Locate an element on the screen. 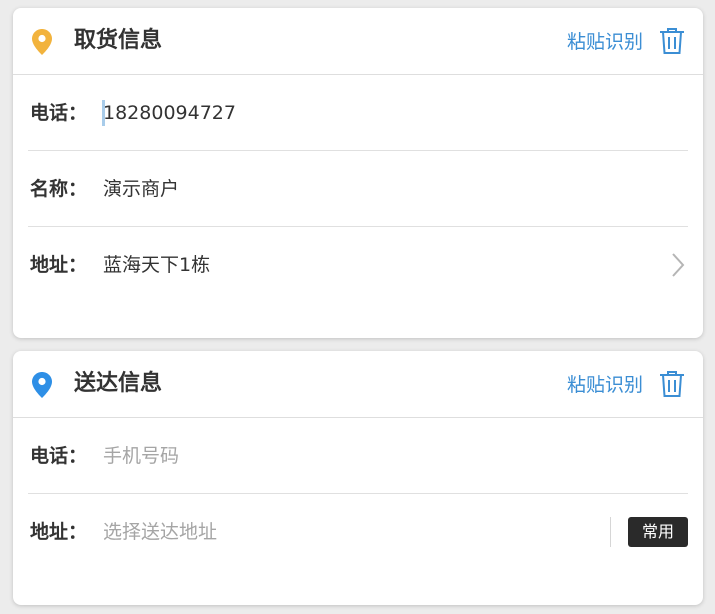 The image size is (715, 614). pickup-address-value: 蓝海天下1栋 is located at coordinates (343, 265).